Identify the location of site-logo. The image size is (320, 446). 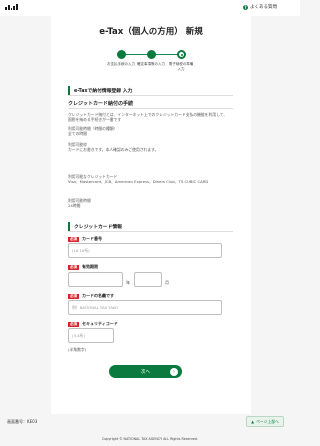
(11, 7).